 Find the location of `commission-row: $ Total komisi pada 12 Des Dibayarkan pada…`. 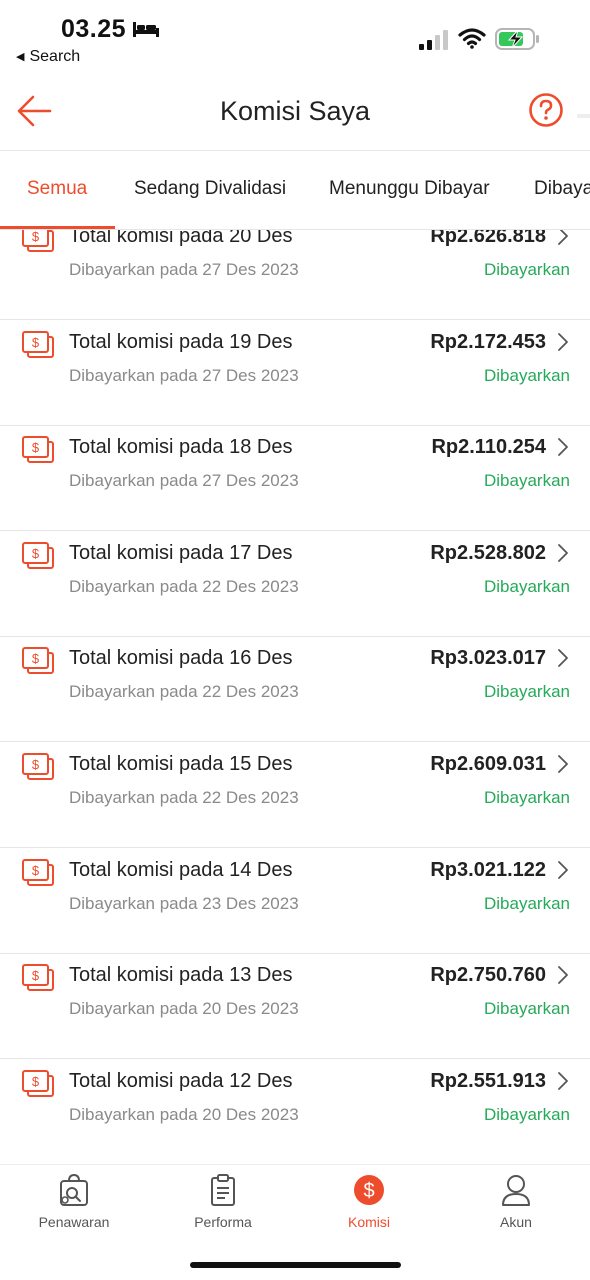

commission-row: $ Total komisi pada 12 Des Dibayarkan pada… is located at coordinates (295, 1111).